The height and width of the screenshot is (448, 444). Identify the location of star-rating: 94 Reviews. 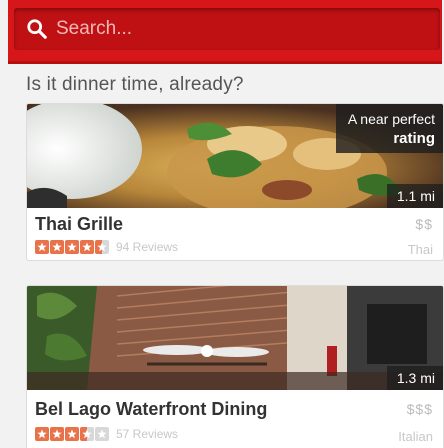
(106, 247).